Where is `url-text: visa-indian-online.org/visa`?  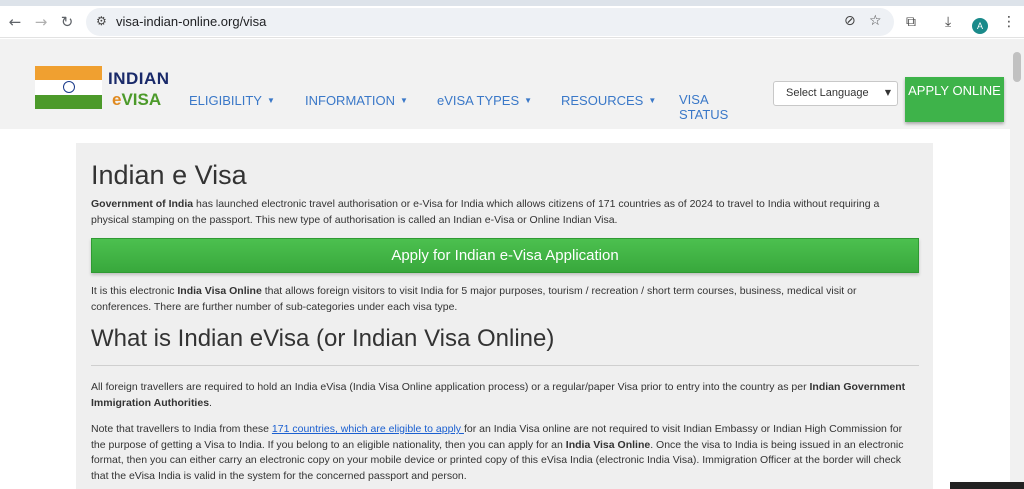
url-text: visa-indian-online.org/visa is located at coordinates (191, 21).